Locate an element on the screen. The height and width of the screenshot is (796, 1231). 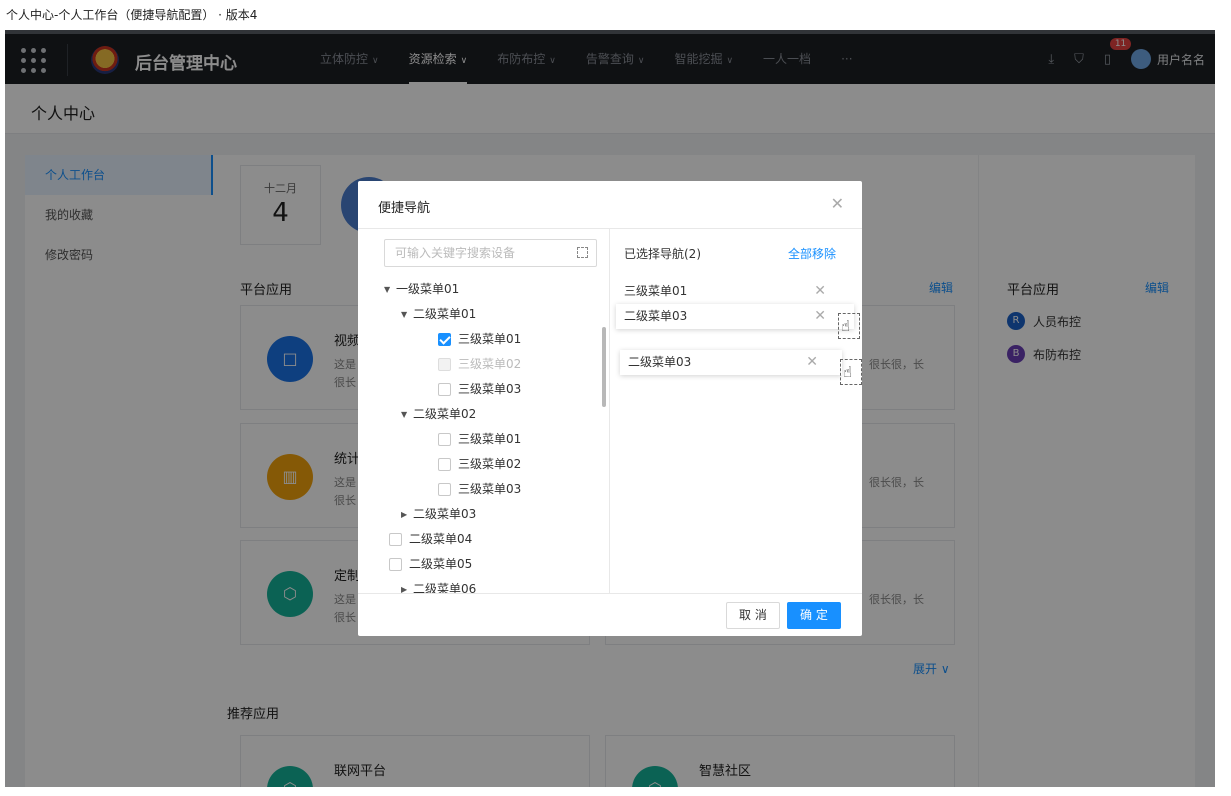
modal-footer: 取 消 确 定 is located at coordinates (610, 614).